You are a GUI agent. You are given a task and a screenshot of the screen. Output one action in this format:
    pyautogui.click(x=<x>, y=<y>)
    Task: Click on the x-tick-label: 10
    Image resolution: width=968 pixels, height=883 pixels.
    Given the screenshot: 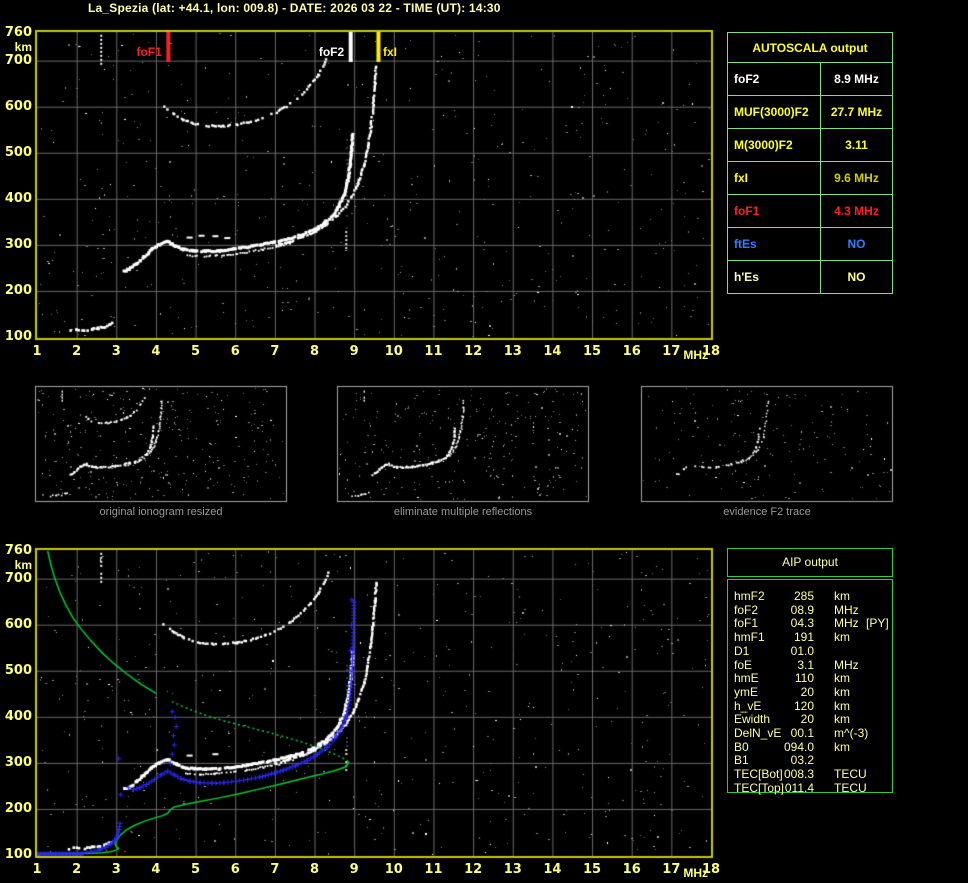 What is the action you would take?
    pyautogui.click(x=393, y=869)
    